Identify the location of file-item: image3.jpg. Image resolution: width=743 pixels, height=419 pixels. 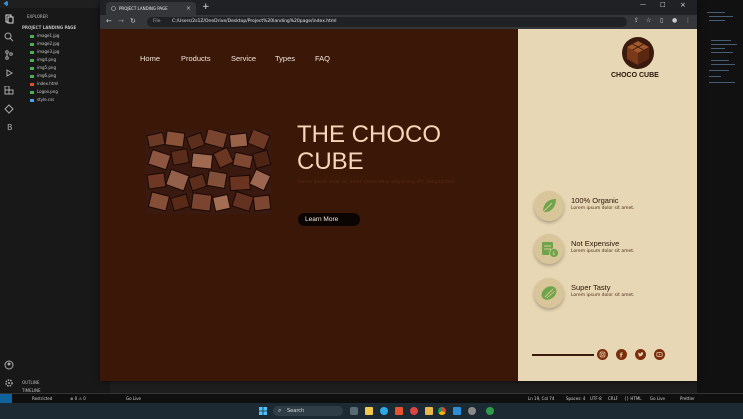
(44, 53).